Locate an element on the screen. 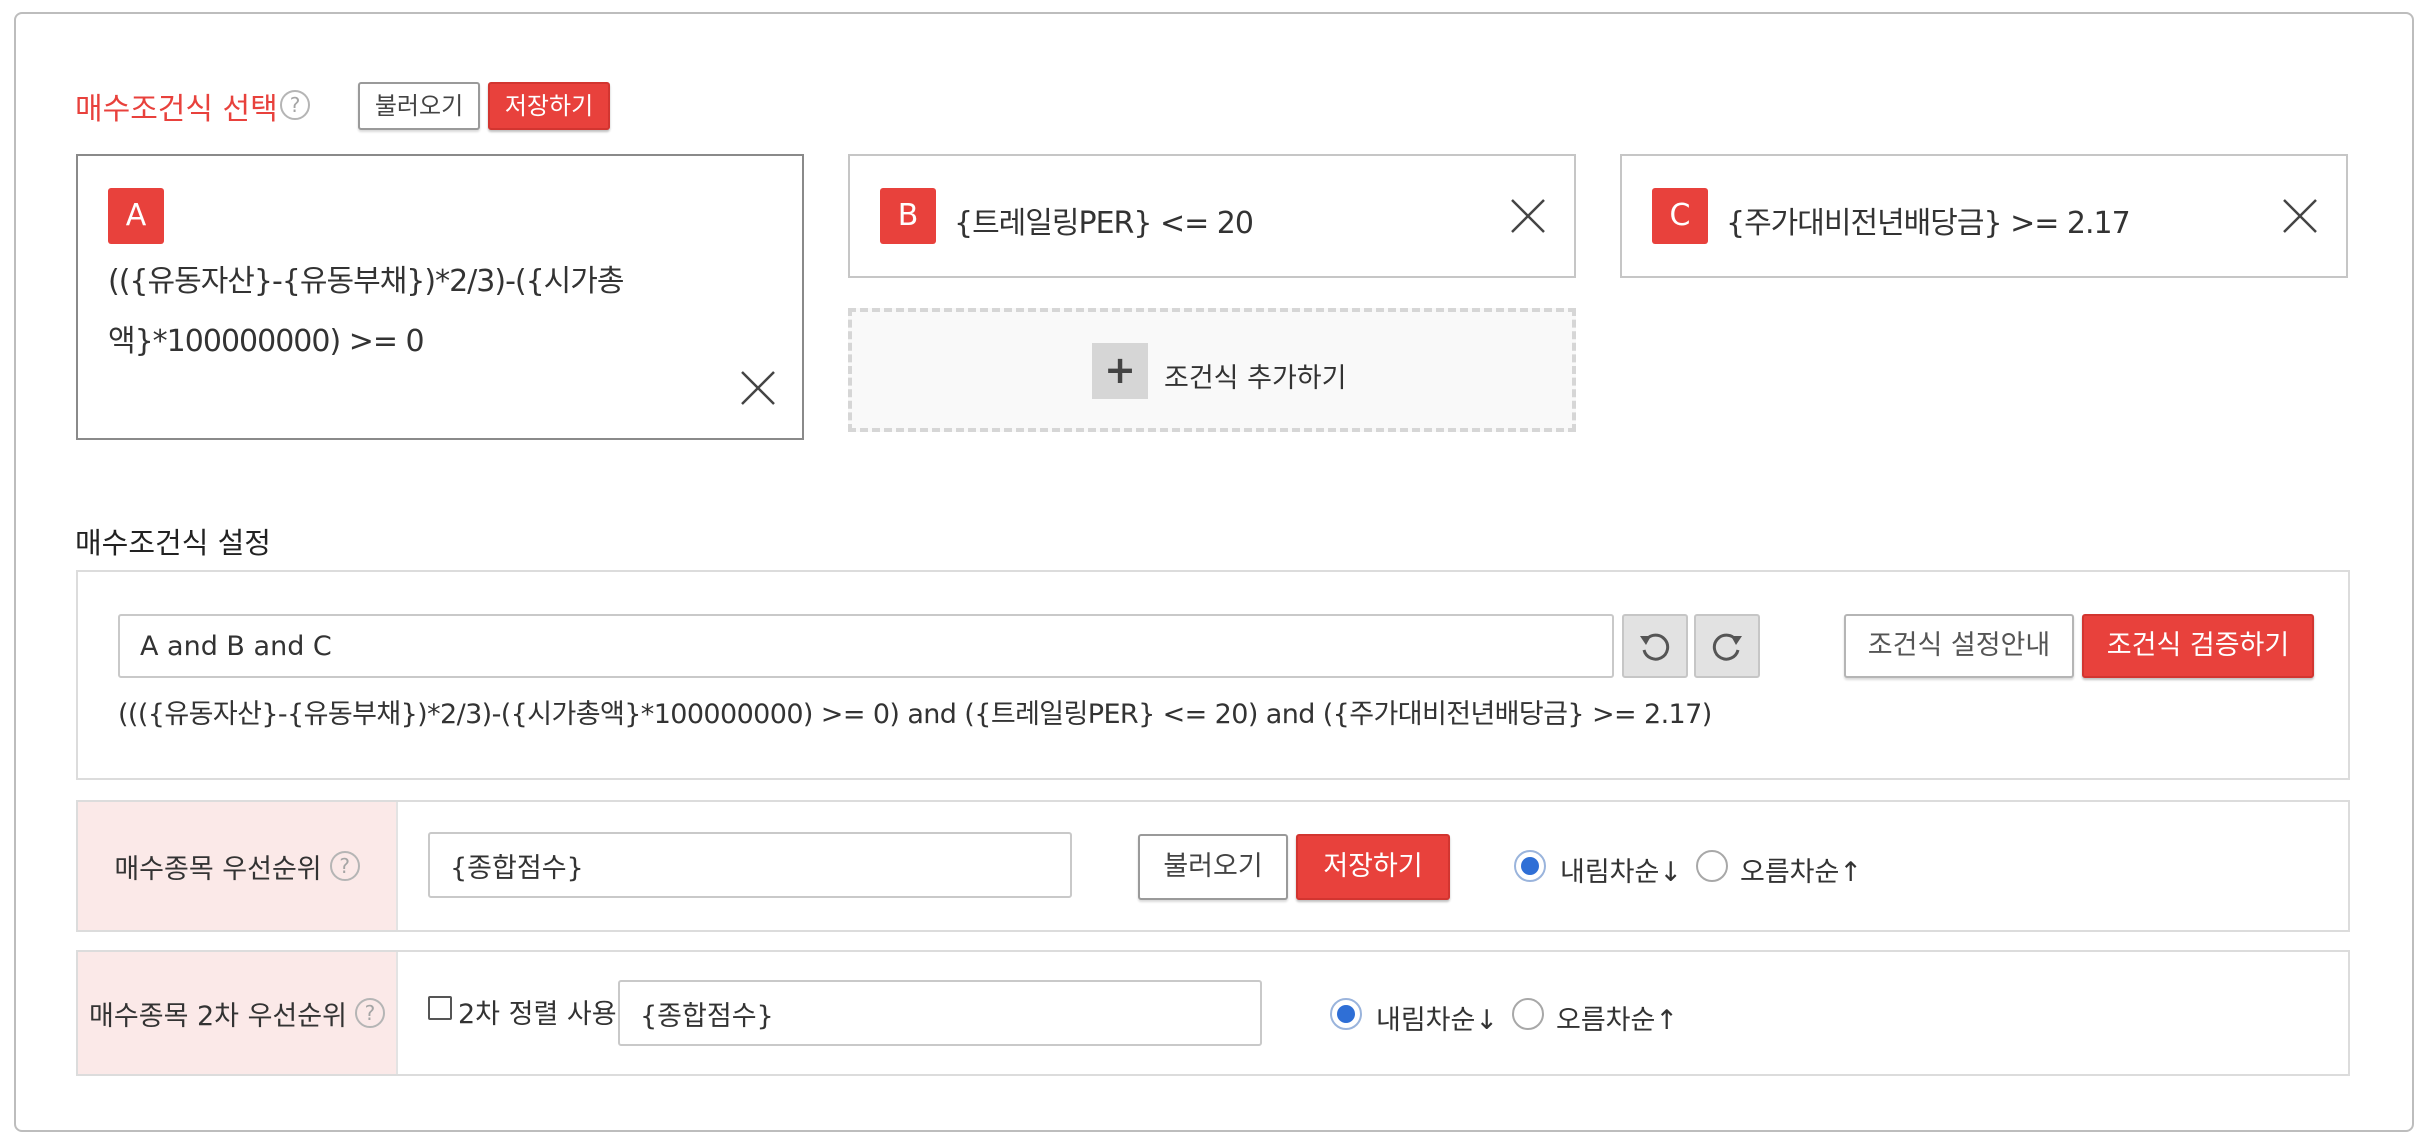 This screenshot has width=2418, height=1132. load-conditions-button: 불러오기 is located at coordinates (419, 106).